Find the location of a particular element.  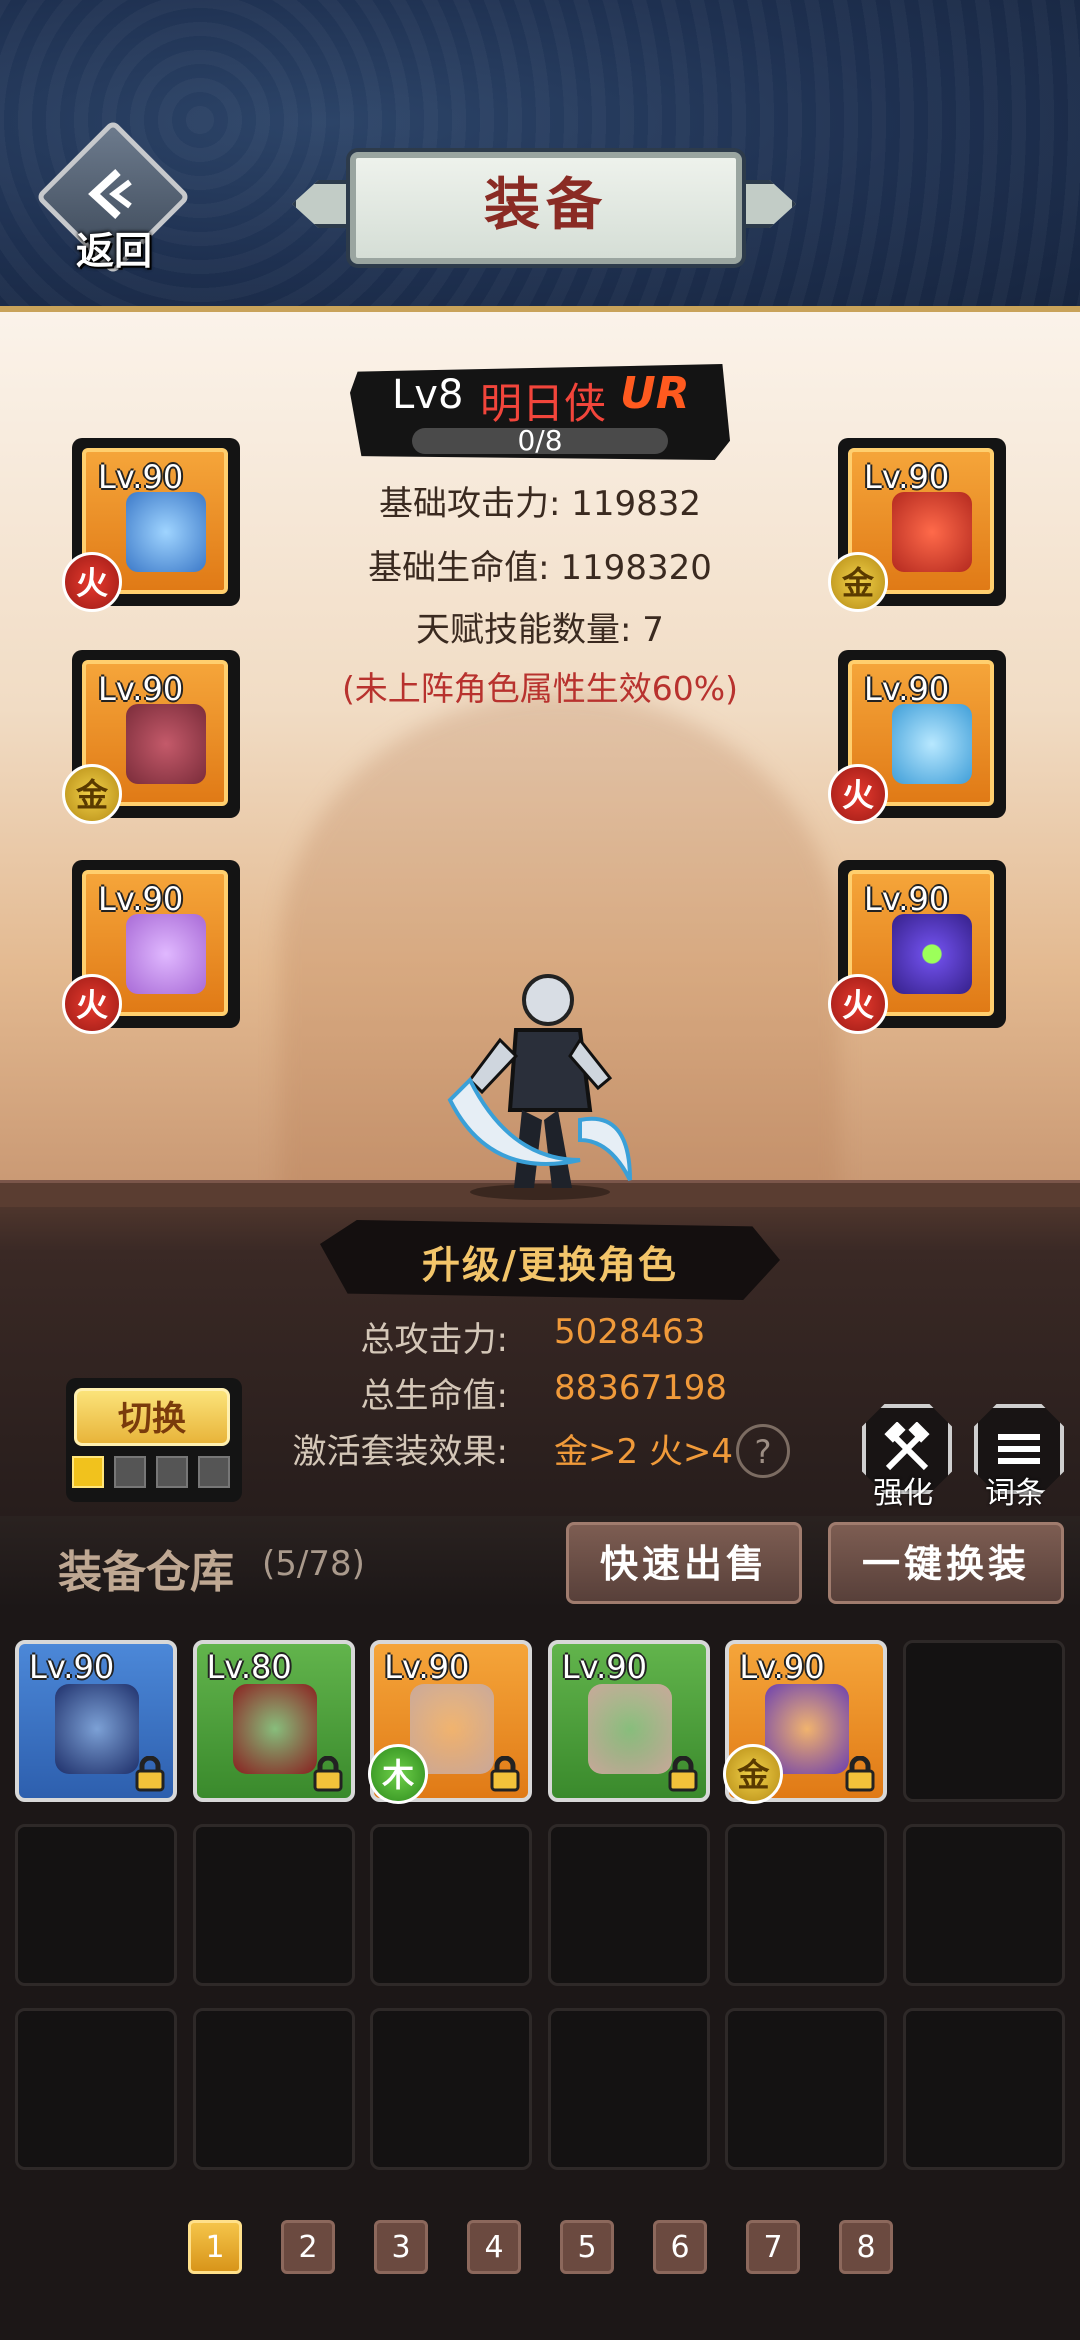

base-attack-stat: 基础攻击力: 119832 is located at coordinates (540, 504).